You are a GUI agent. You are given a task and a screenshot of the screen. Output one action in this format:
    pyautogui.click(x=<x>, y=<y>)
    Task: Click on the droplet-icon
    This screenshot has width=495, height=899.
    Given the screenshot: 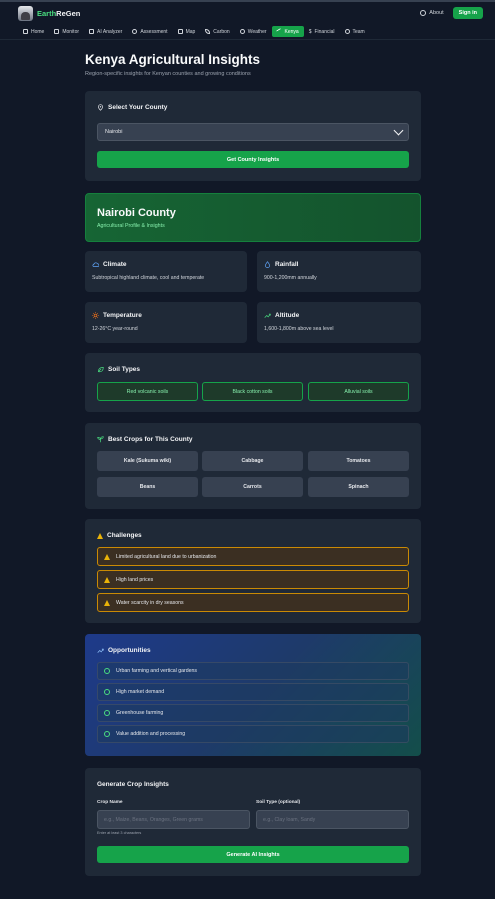 What is the action you would take?
    pyautogui.click(x=267, y=264)
    